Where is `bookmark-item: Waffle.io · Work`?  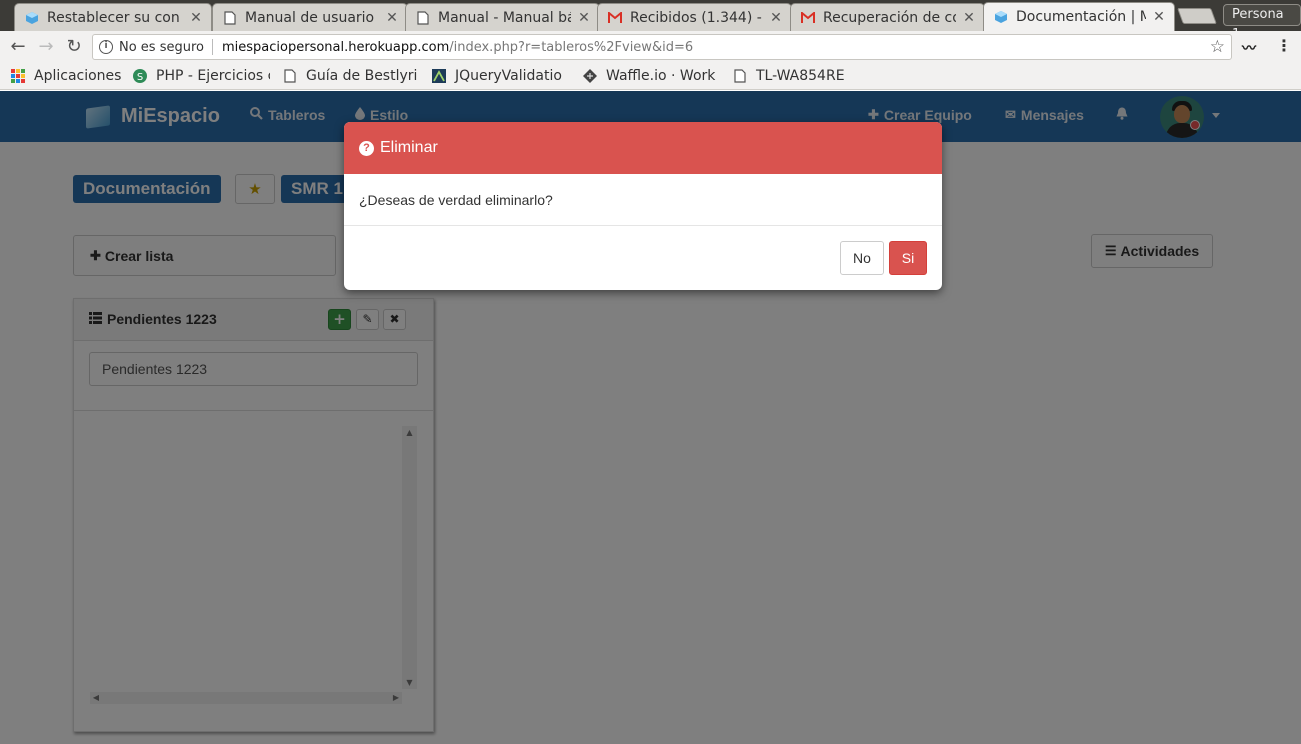
bookmark-item: Waffle.io · Work is located at coordinates (650, 76).